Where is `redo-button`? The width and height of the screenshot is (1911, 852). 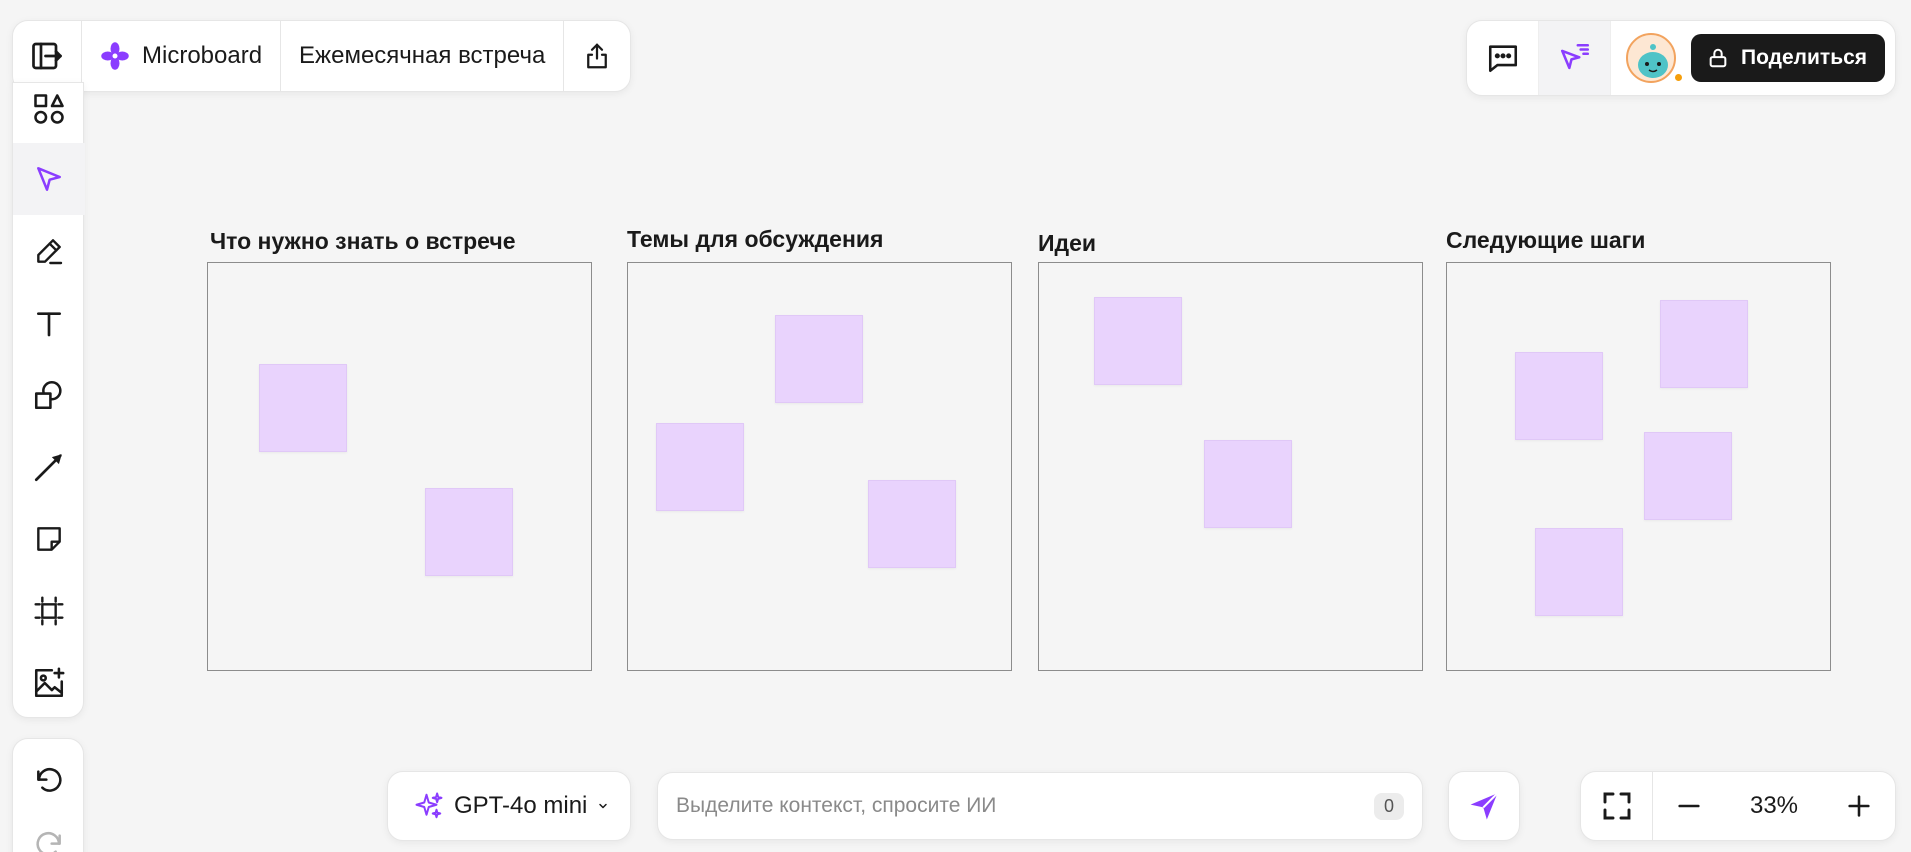
redo-button is located at coordinates (49, 832).